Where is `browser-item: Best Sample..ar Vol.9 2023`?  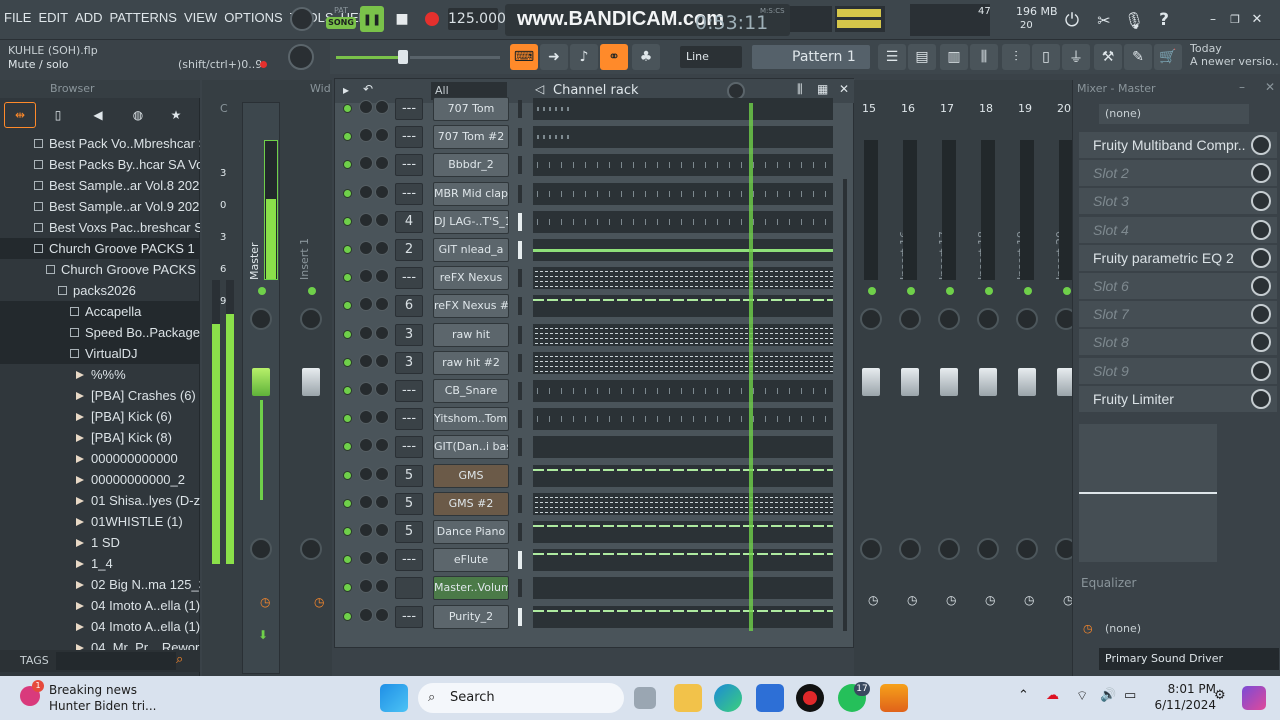 browser-item: Best Sample..ar Vol.9 2023 is located at coordinates (100, 206).